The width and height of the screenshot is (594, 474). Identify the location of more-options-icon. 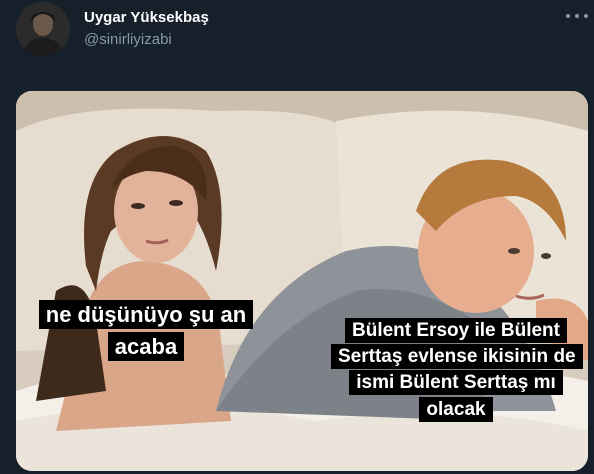
(577, 16).